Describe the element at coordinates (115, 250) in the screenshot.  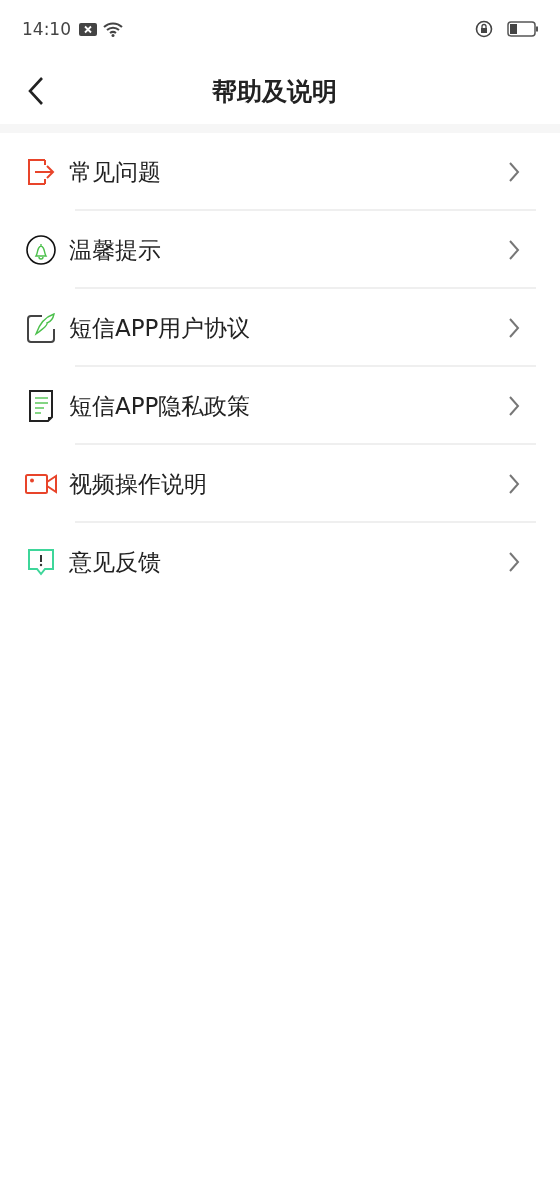
I see `menu-label: 温馨提示` at that location.